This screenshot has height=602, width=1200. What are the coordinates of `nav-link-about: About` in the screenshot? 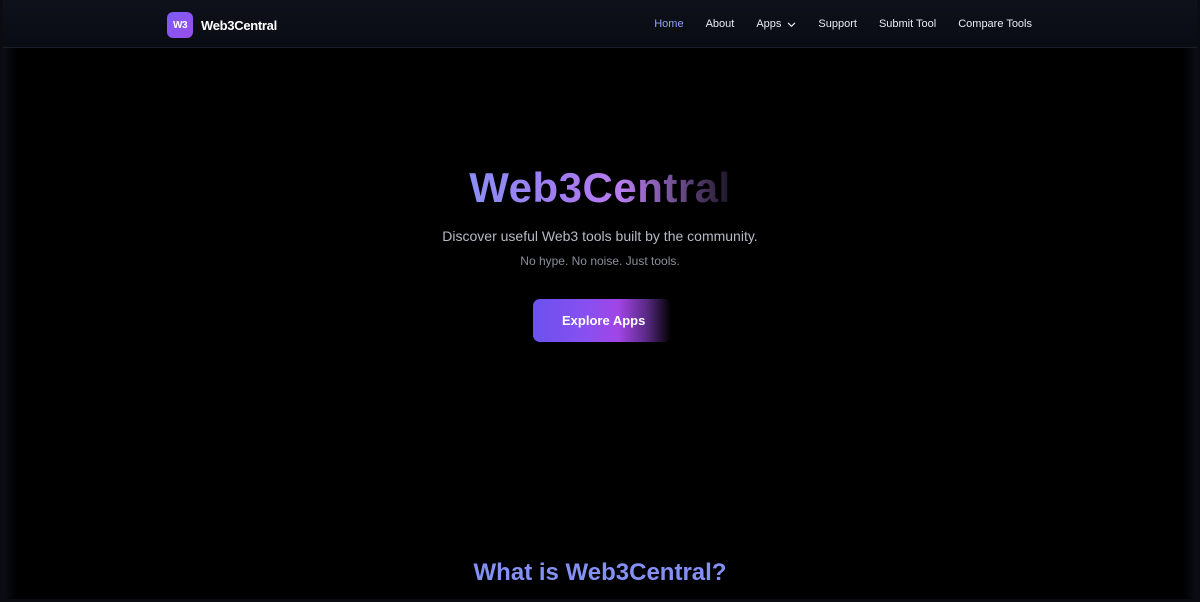 It's located at (720, 24).